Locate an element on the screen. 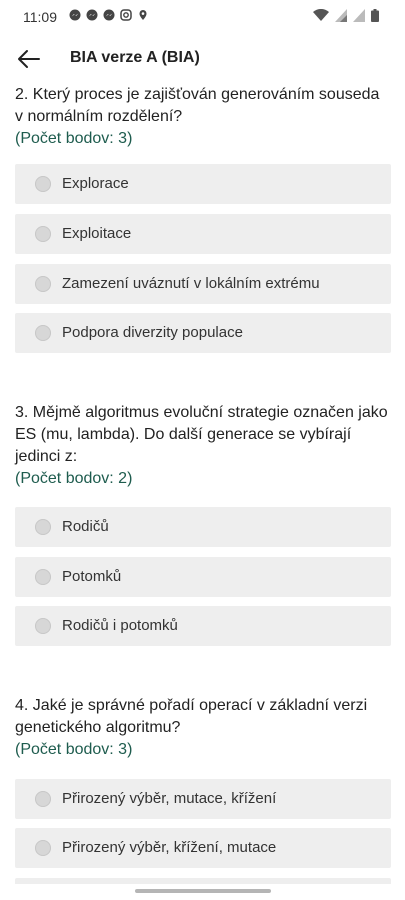  option-label: Rodičů i potomků is located at coordinates (120, 625).